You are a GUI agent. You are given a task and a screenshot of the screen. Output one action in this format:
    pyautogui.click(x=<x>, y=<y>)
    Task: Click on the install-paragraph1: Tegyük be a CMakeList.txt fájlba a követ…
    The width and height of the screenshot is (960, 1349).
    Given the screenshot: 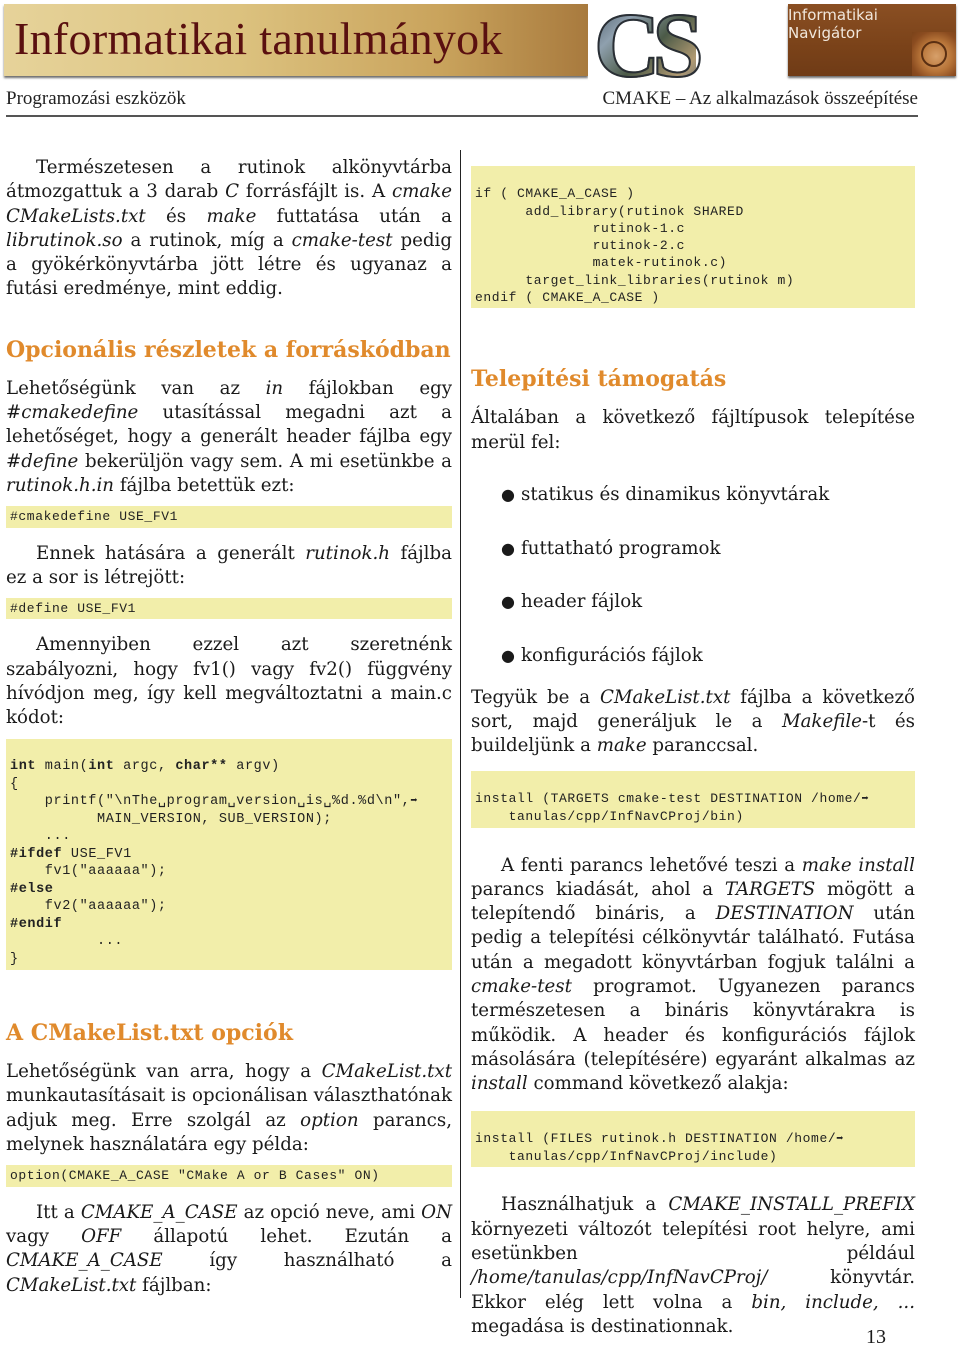 What is the action you would take?
    pyautogui.click(x=693, y=721)
    